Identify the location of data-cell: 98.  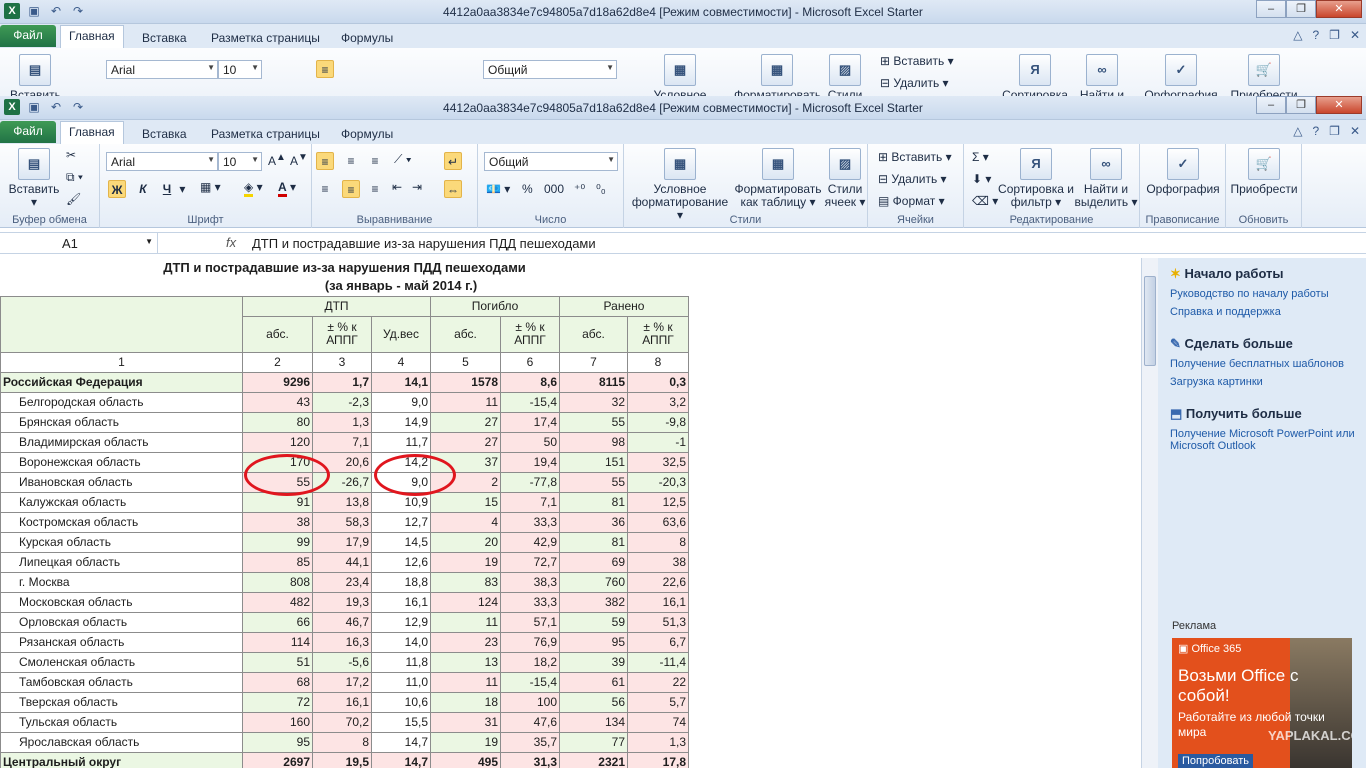
(593, 442).